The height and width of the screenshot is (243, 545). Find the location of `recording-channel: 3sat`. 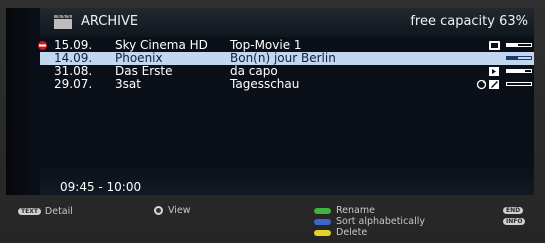

recording-channel: 3sat is located at coordinates (128, 84).